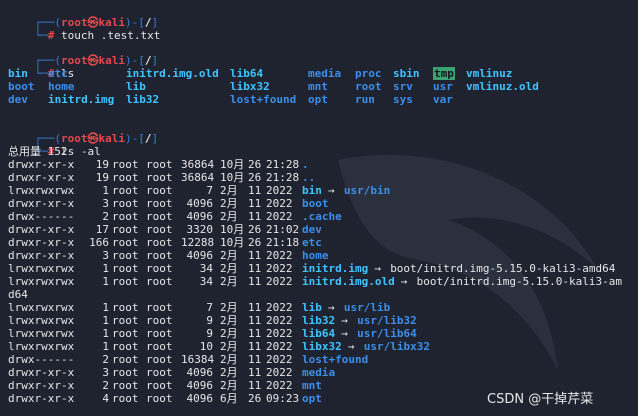 Image resolution: width=638 pixels, height=416 pixels. Describe the element at coordinates (18, 99) in the screenshot. I see `ls-entry: dev` at that location.